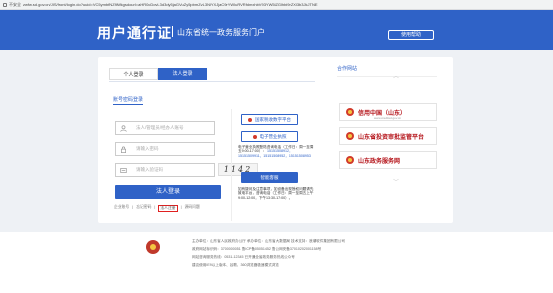 The image size is (553, 293). Describe the element at coordinates (273, 136) in the screenshot. I see `e-business-license-label: 电子营业执照` at that location.